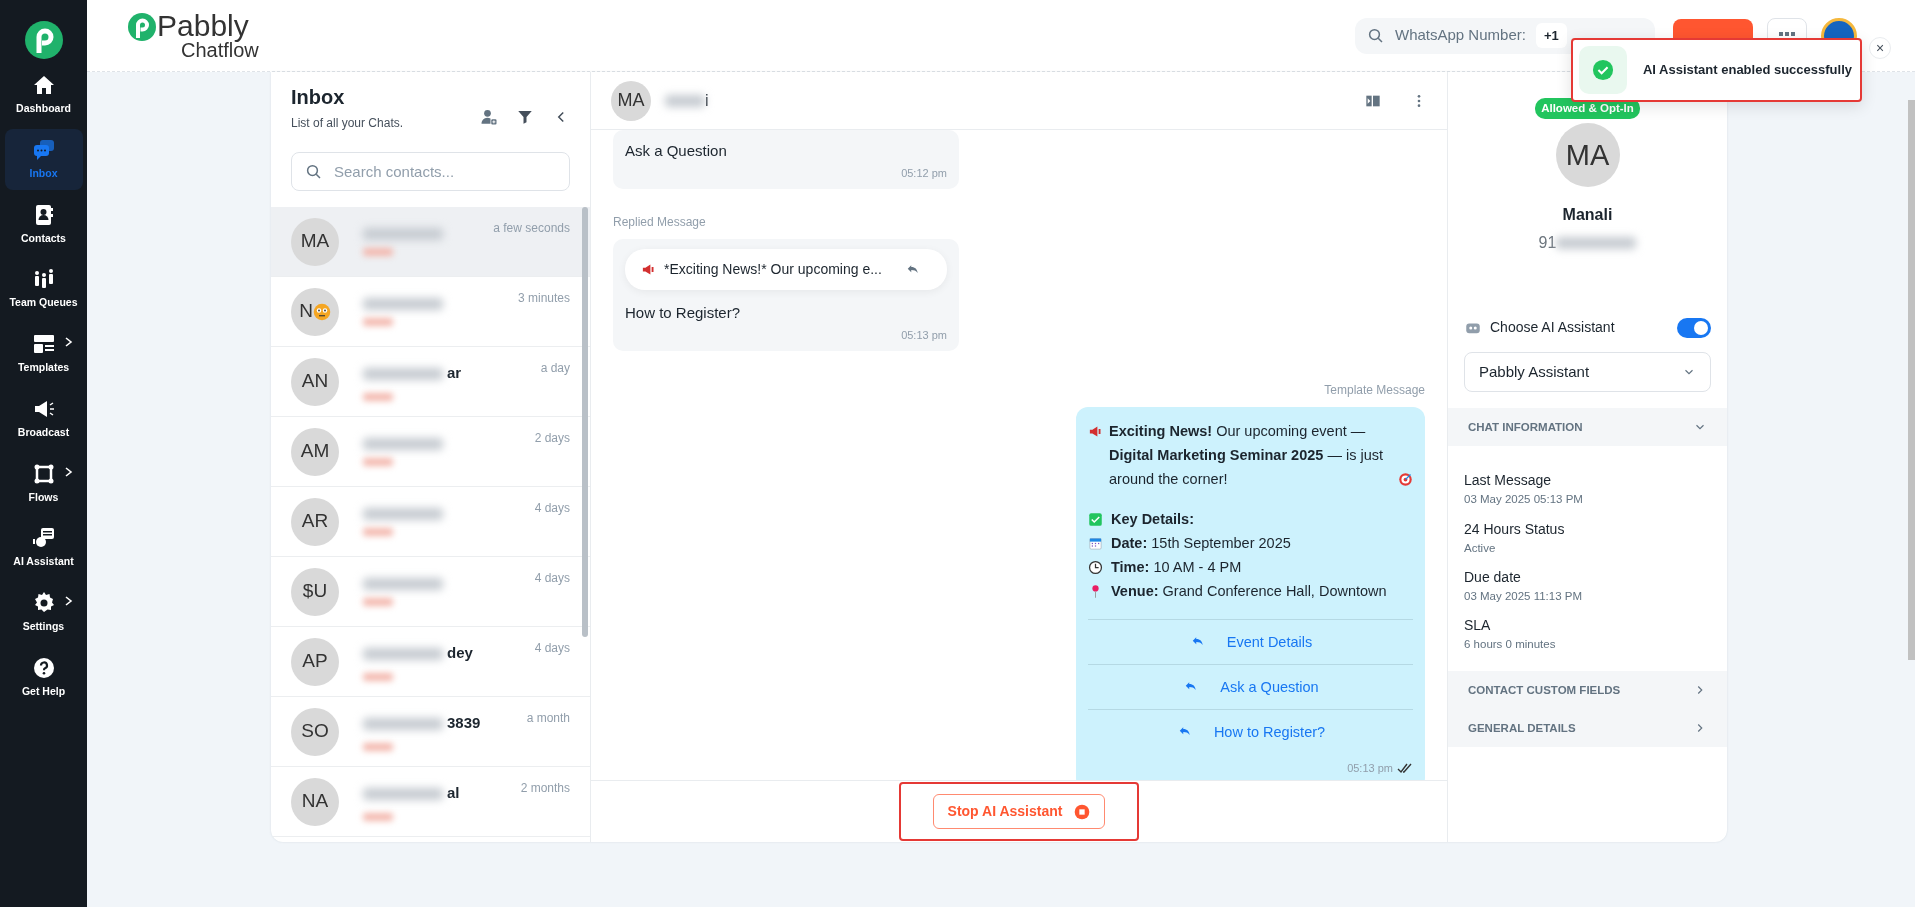 Image resolution: width=1915 pixels, height=907 pixels. Describe the element at coordinates (1694, 327) in the screenshot. I see `assistant-toggle` at that location.